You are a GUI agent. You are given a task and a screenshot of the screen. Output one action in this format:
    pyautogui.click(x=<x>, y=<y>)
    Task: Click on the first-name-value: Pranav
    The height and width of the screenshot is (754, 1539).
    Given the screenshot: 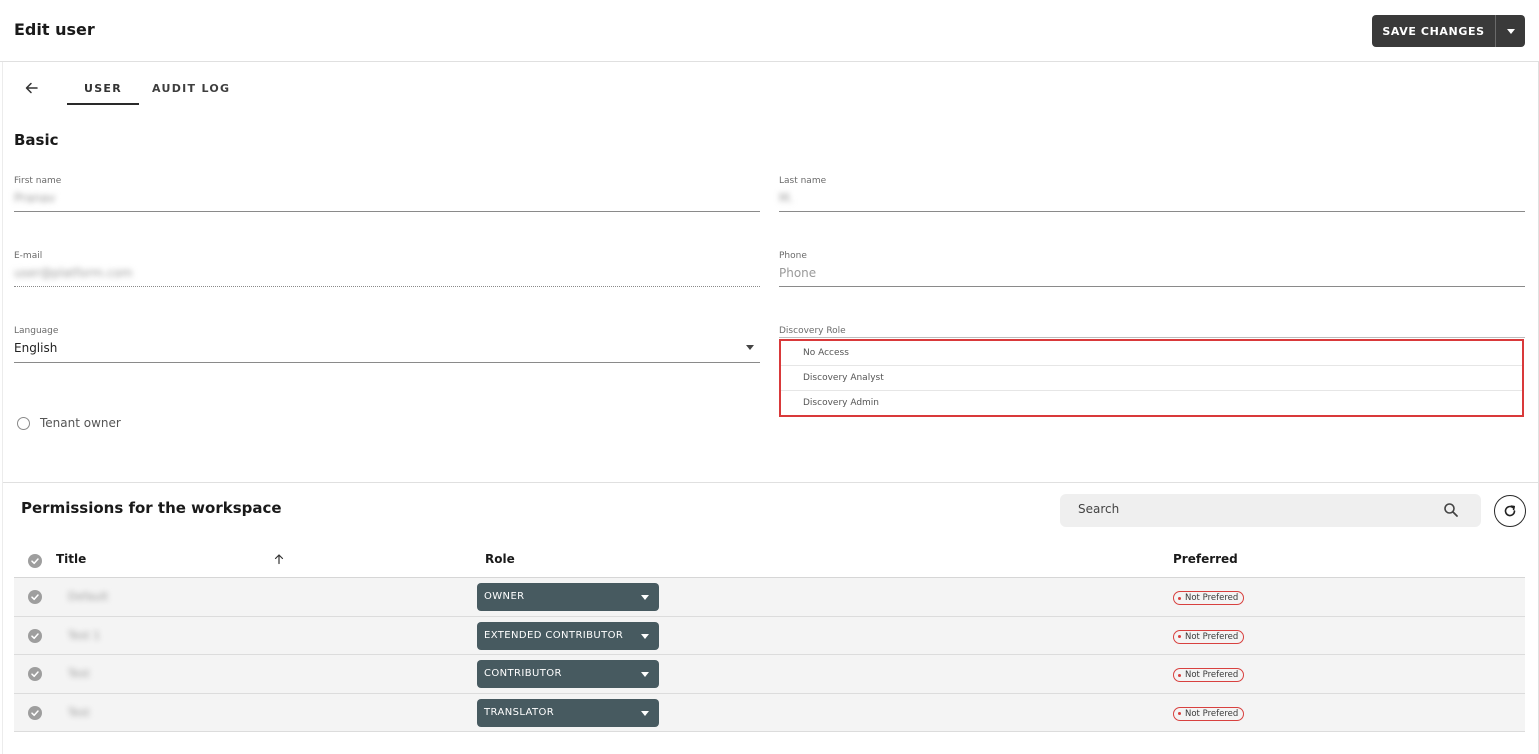 What is the action you would take?
    pyautogui.click(x=35, y=198)
    